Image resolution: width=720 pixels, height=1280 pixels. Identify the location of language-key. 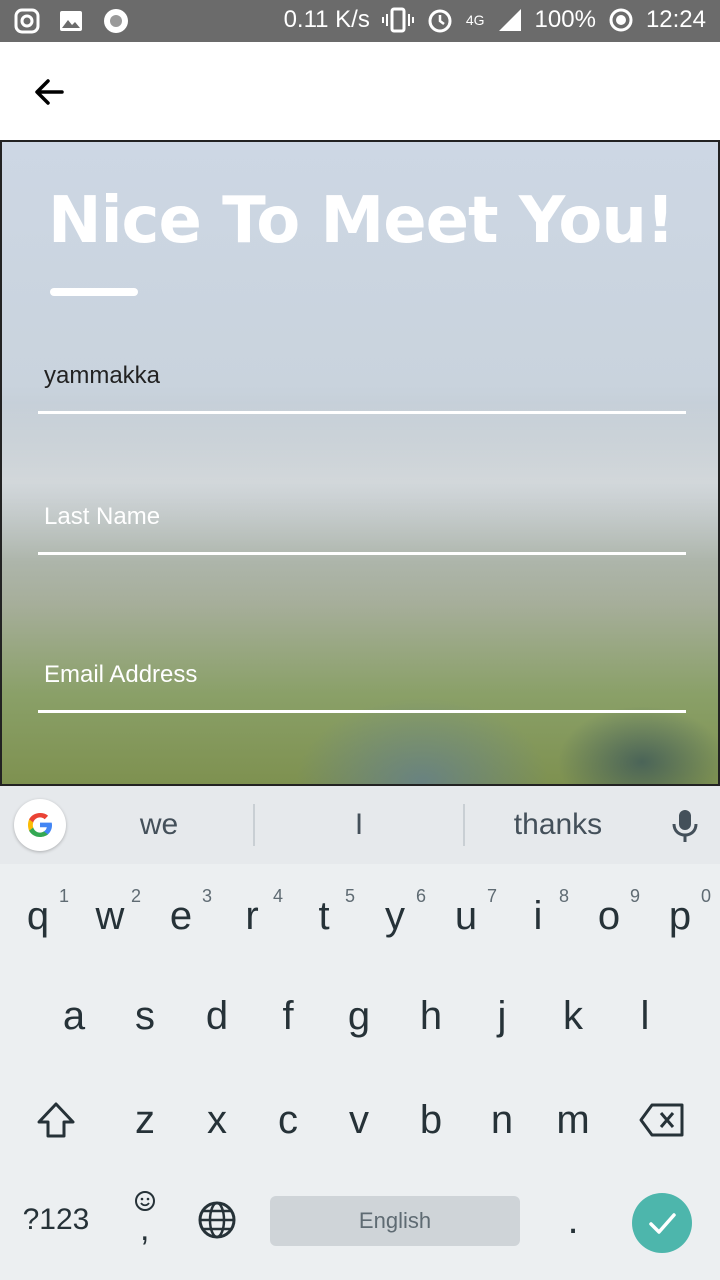
(217, 1220).